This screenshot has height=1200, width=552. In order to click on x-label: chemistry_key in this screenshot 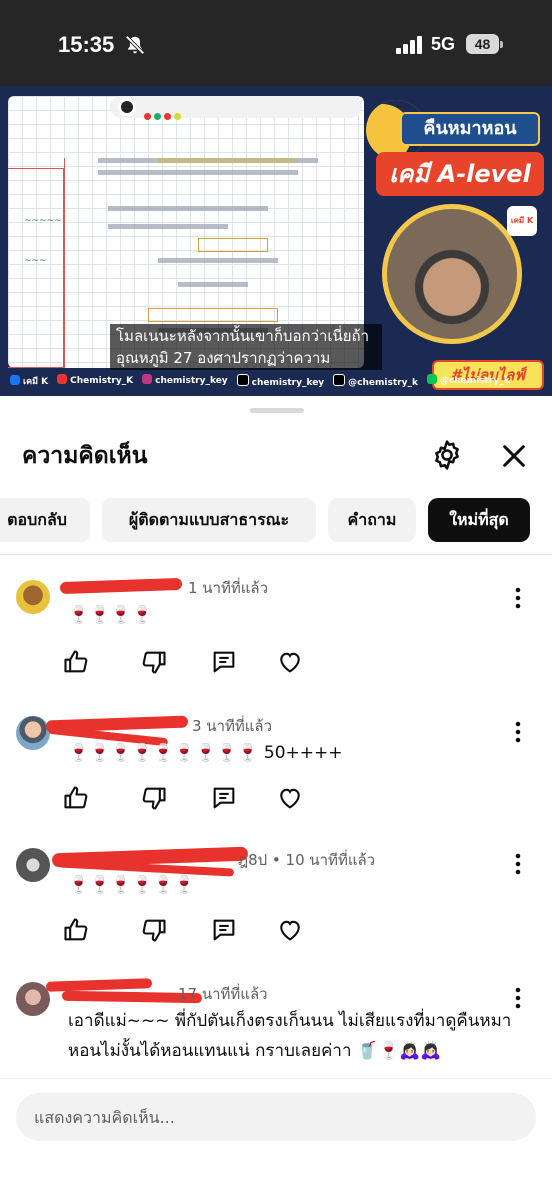, I will do `click(281, 382)`.